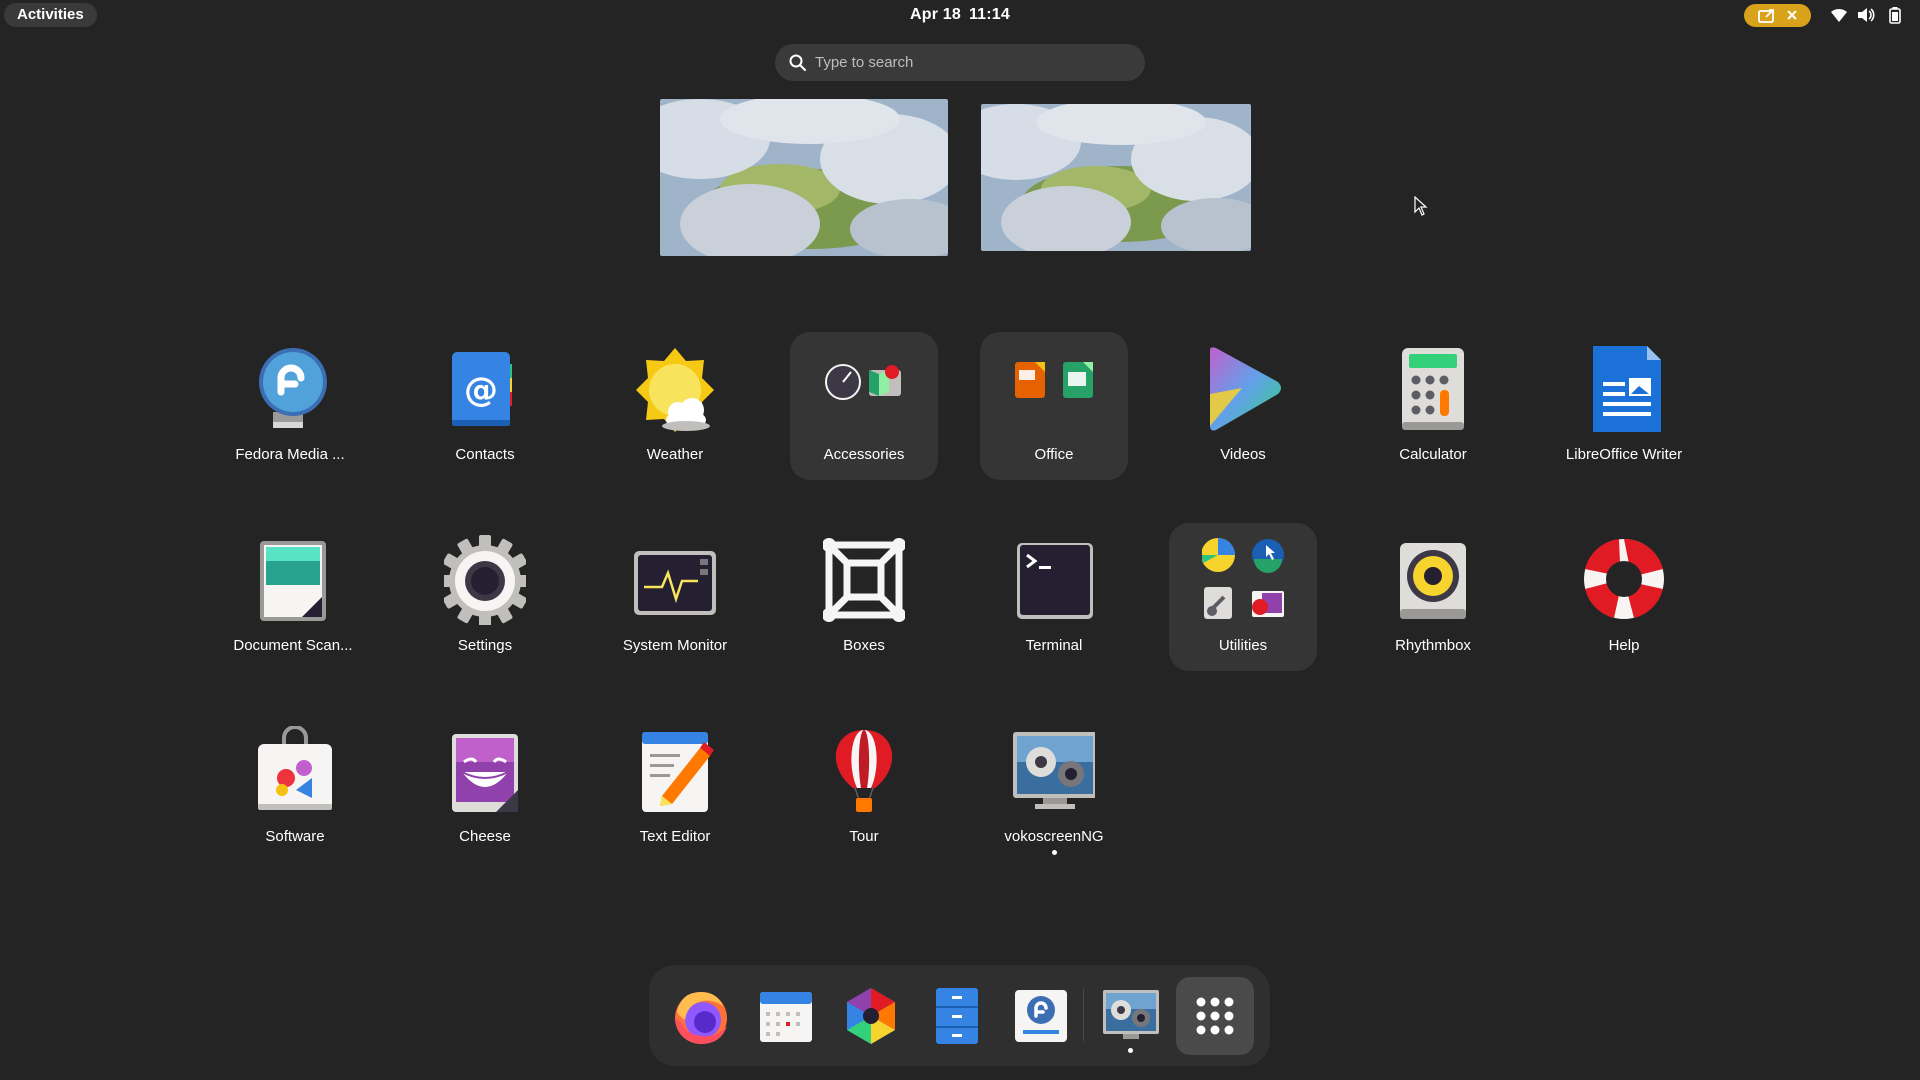 The image size is (1920, 1080). What do you see at coordinates (295, 836) in the screenshot?
I see `app-label: Software` at bounding box center [295, 836].